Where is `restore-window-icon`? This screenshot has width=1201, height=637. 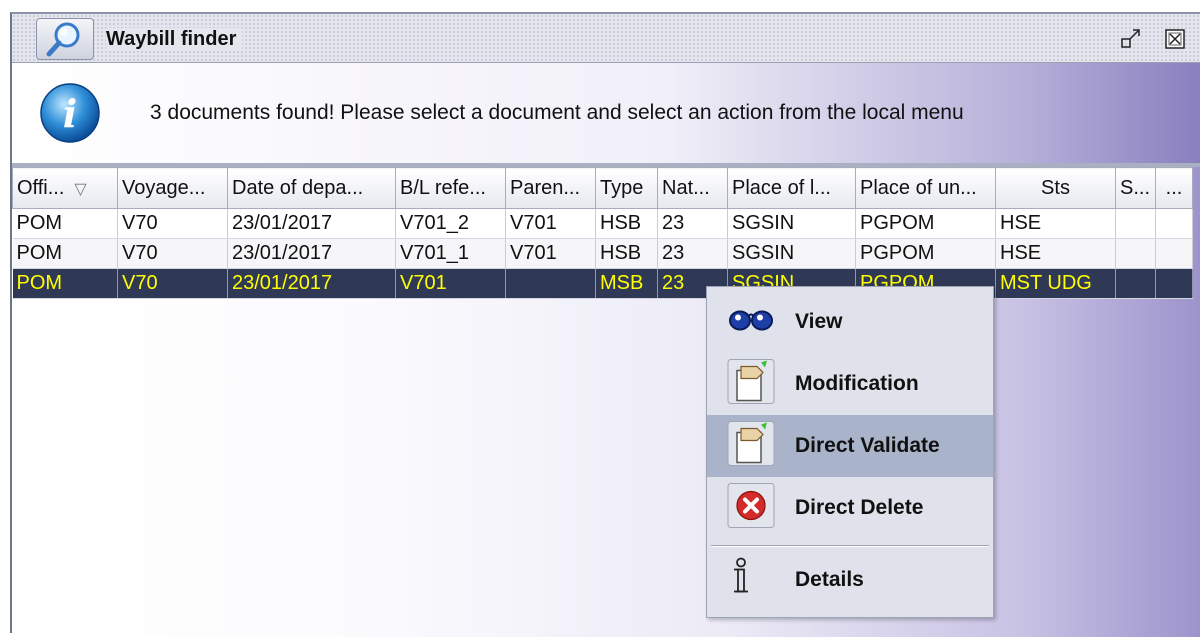
restore-window-icon is located at coordinates (1131, 39).